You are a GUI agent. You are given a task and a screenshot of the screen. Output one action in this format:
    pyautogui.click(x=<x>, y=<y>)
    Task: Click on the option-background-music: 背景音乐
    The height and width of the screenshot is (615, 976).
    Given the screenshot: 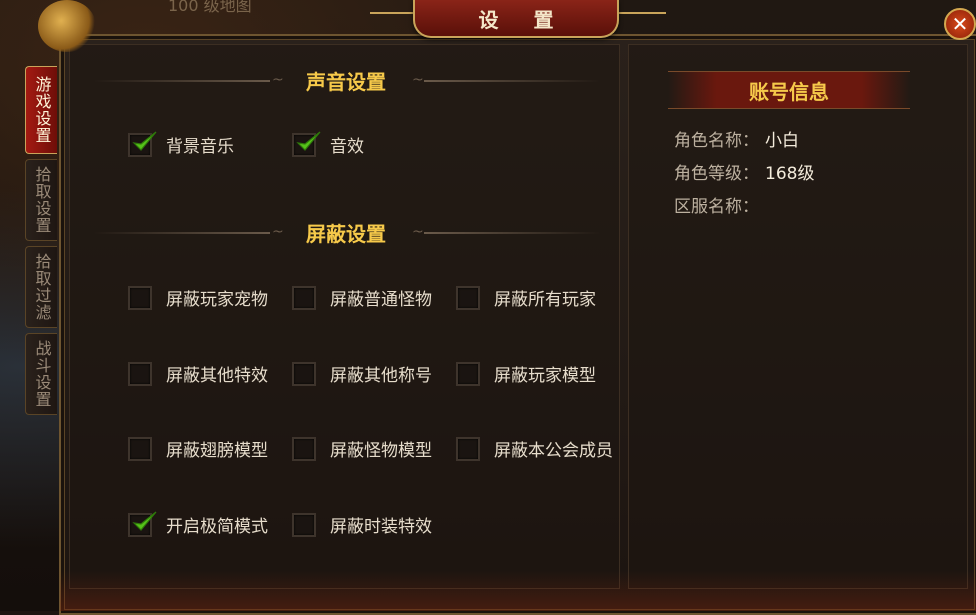 What is the action you would take?
    pyautogui.click(x=181, y=144)
    